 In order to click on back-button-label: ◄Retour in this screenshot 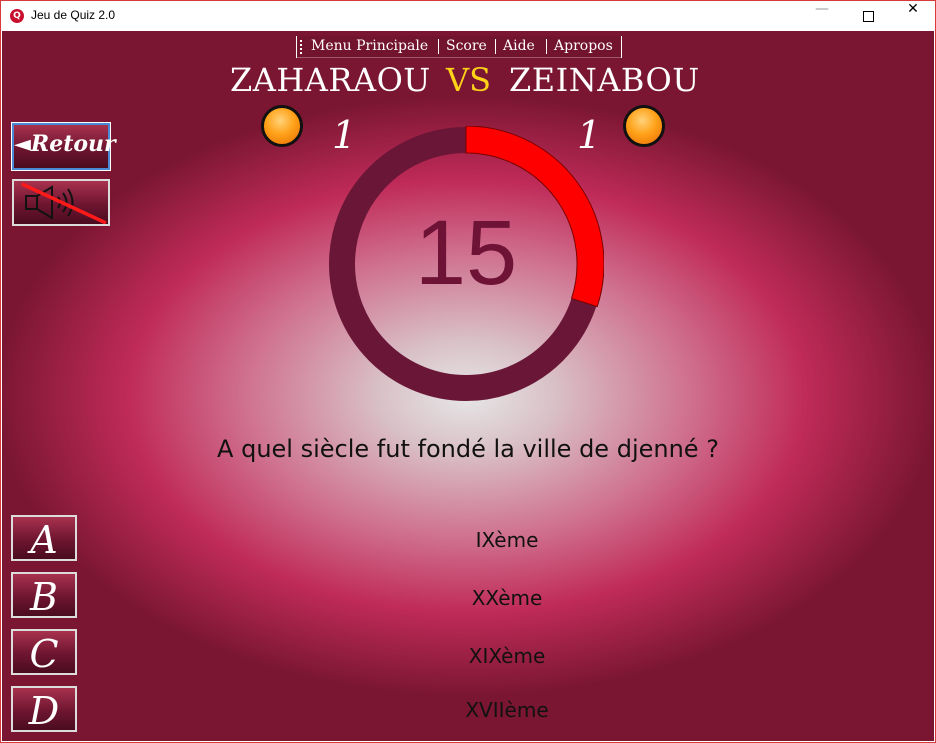, I will do `click(65, 144)`.